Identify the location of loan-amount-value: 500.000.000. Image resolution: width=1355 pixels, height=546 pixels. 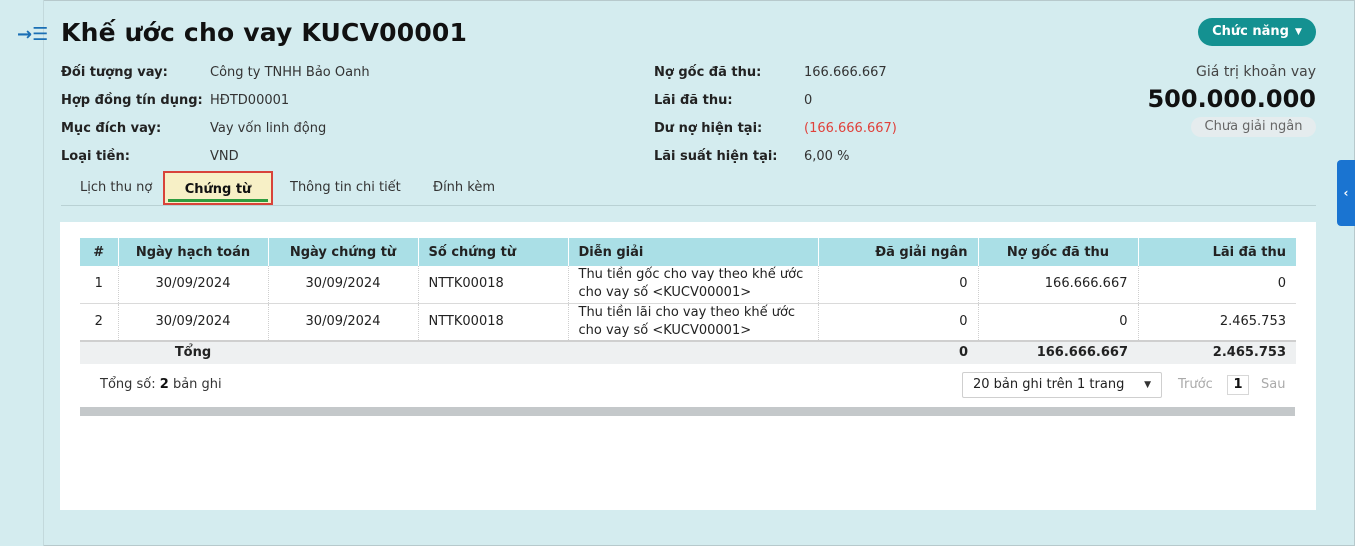
(1231, 99).